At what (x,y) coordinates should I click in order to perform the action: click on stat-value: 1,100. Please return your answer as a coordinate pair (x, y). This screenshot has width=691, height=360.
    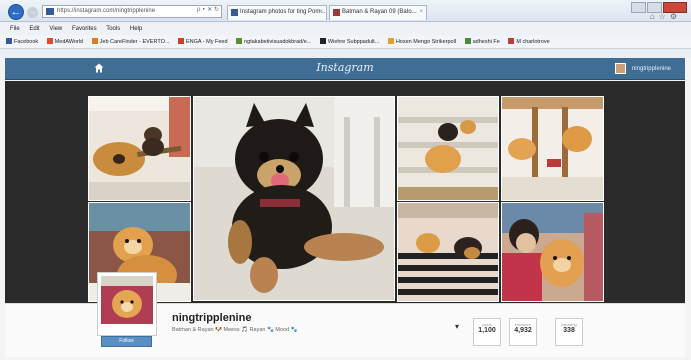
    Looking at the image, I should click on (487, 330).